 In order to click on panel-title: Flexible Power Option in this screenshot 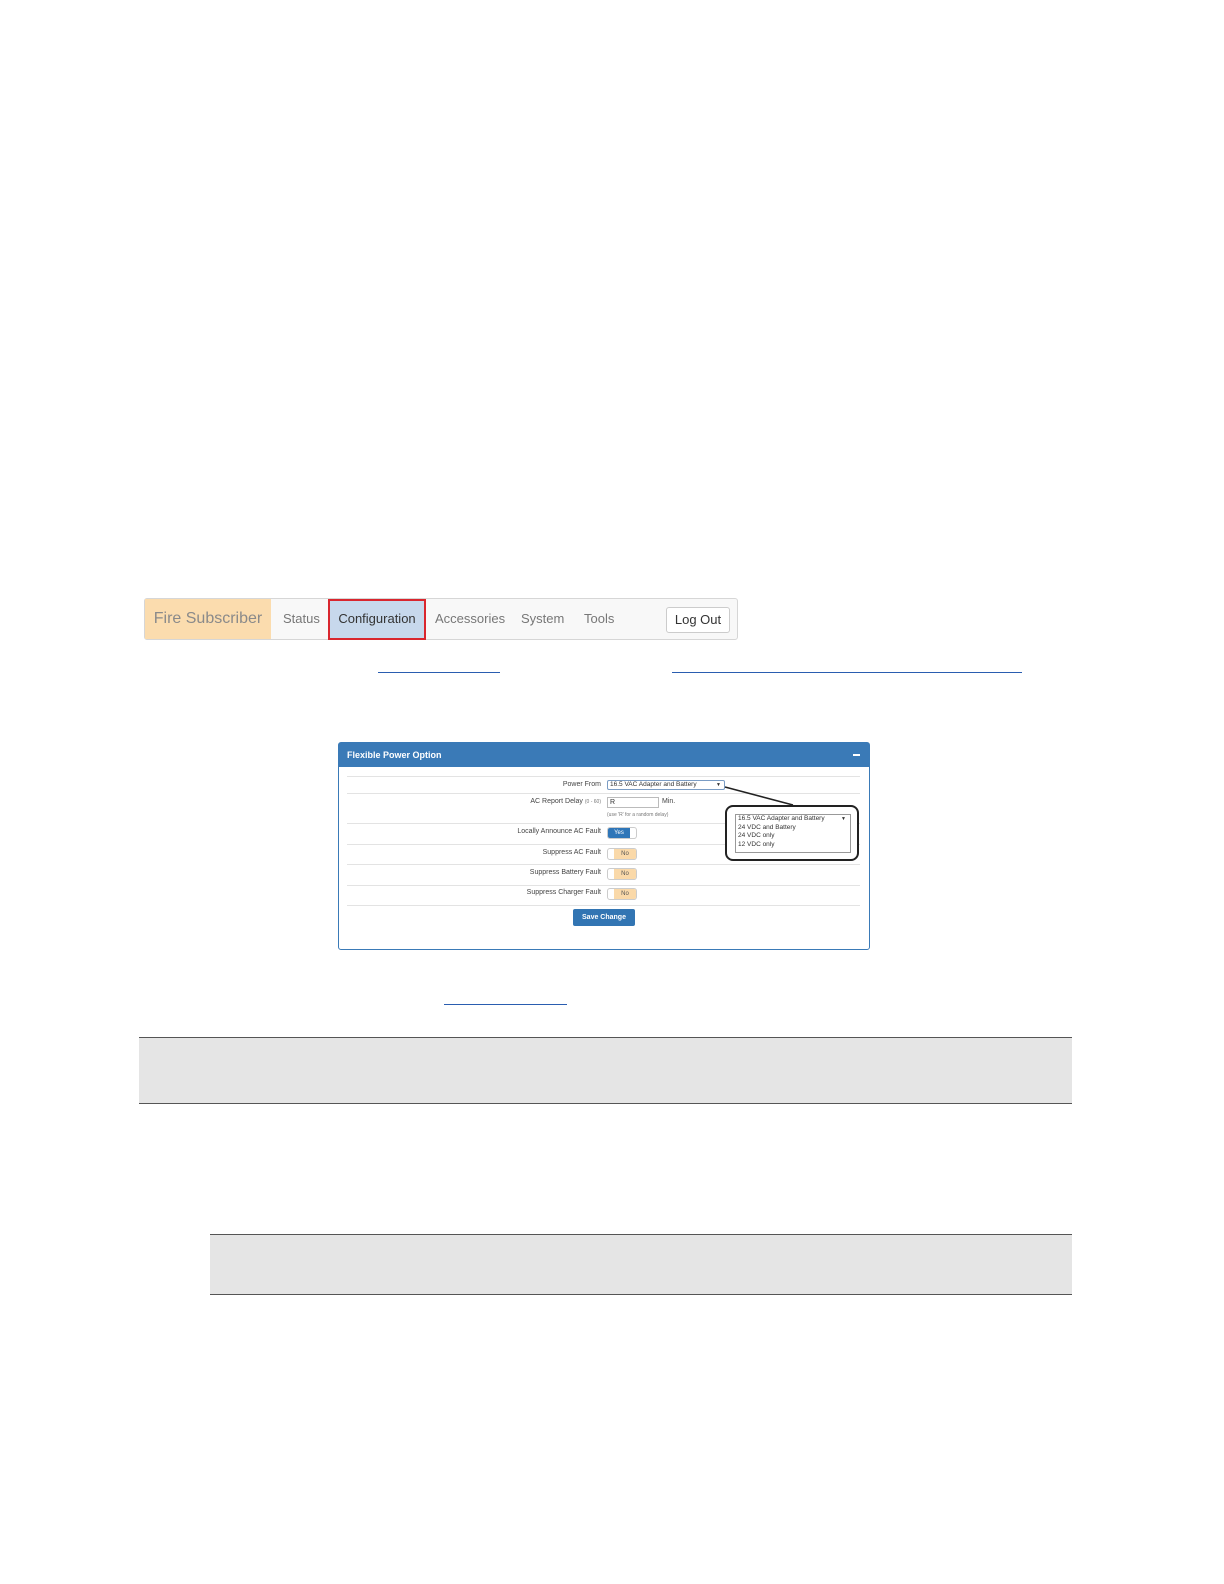, I will do `click(394, 755)`.